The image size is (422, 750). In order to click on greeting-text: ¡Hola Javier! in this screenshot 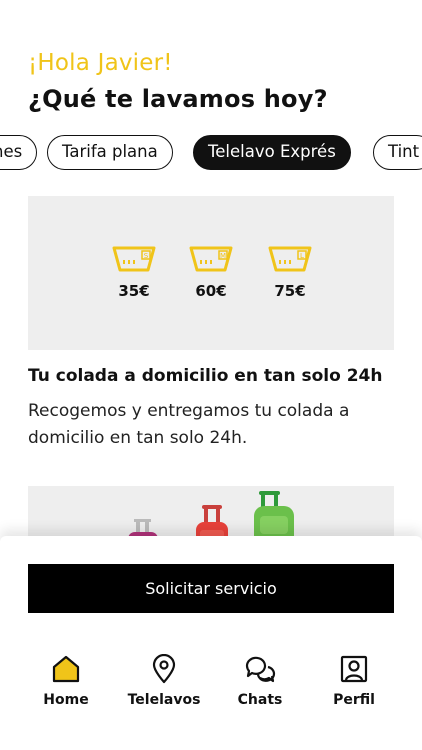, I will do `click(100, 63)`.